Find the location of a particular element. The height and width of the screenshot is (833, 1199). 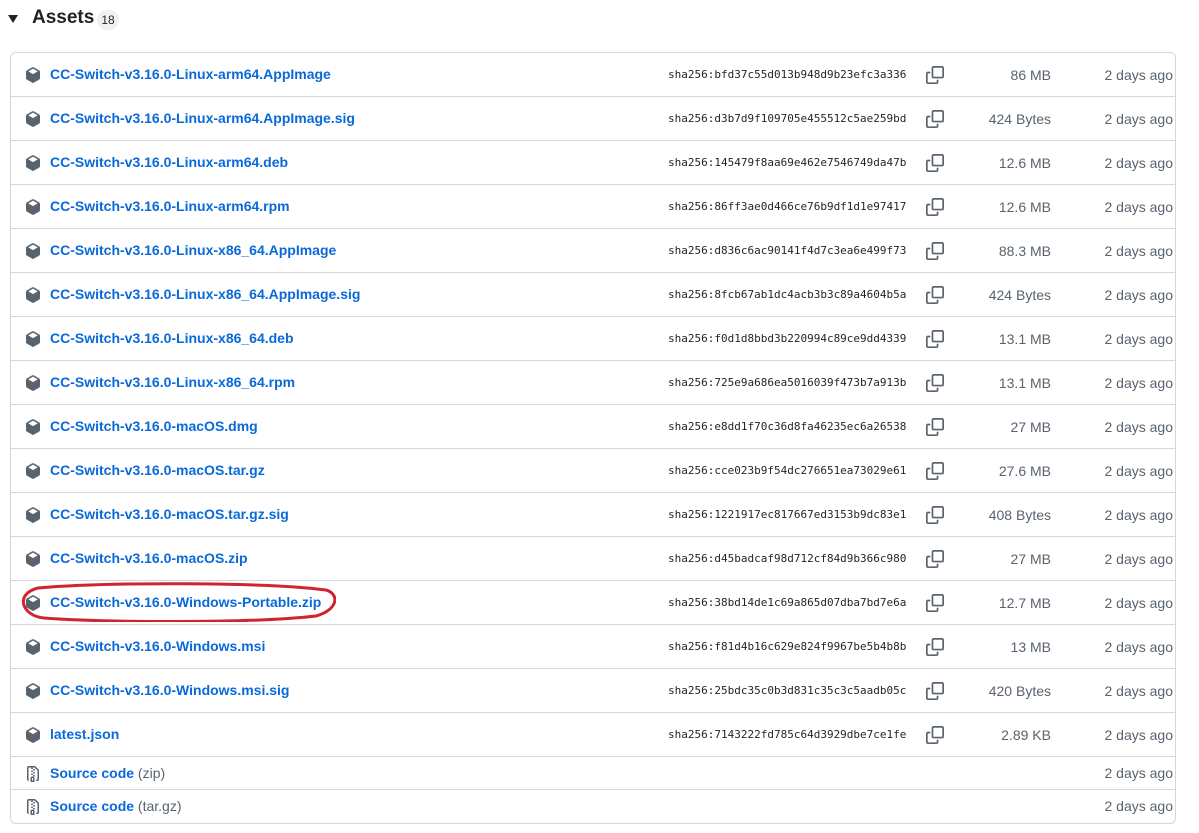

asset-link: CC-Switch-v3.16.0-Windows.msi is located at coordinates (157, 646).